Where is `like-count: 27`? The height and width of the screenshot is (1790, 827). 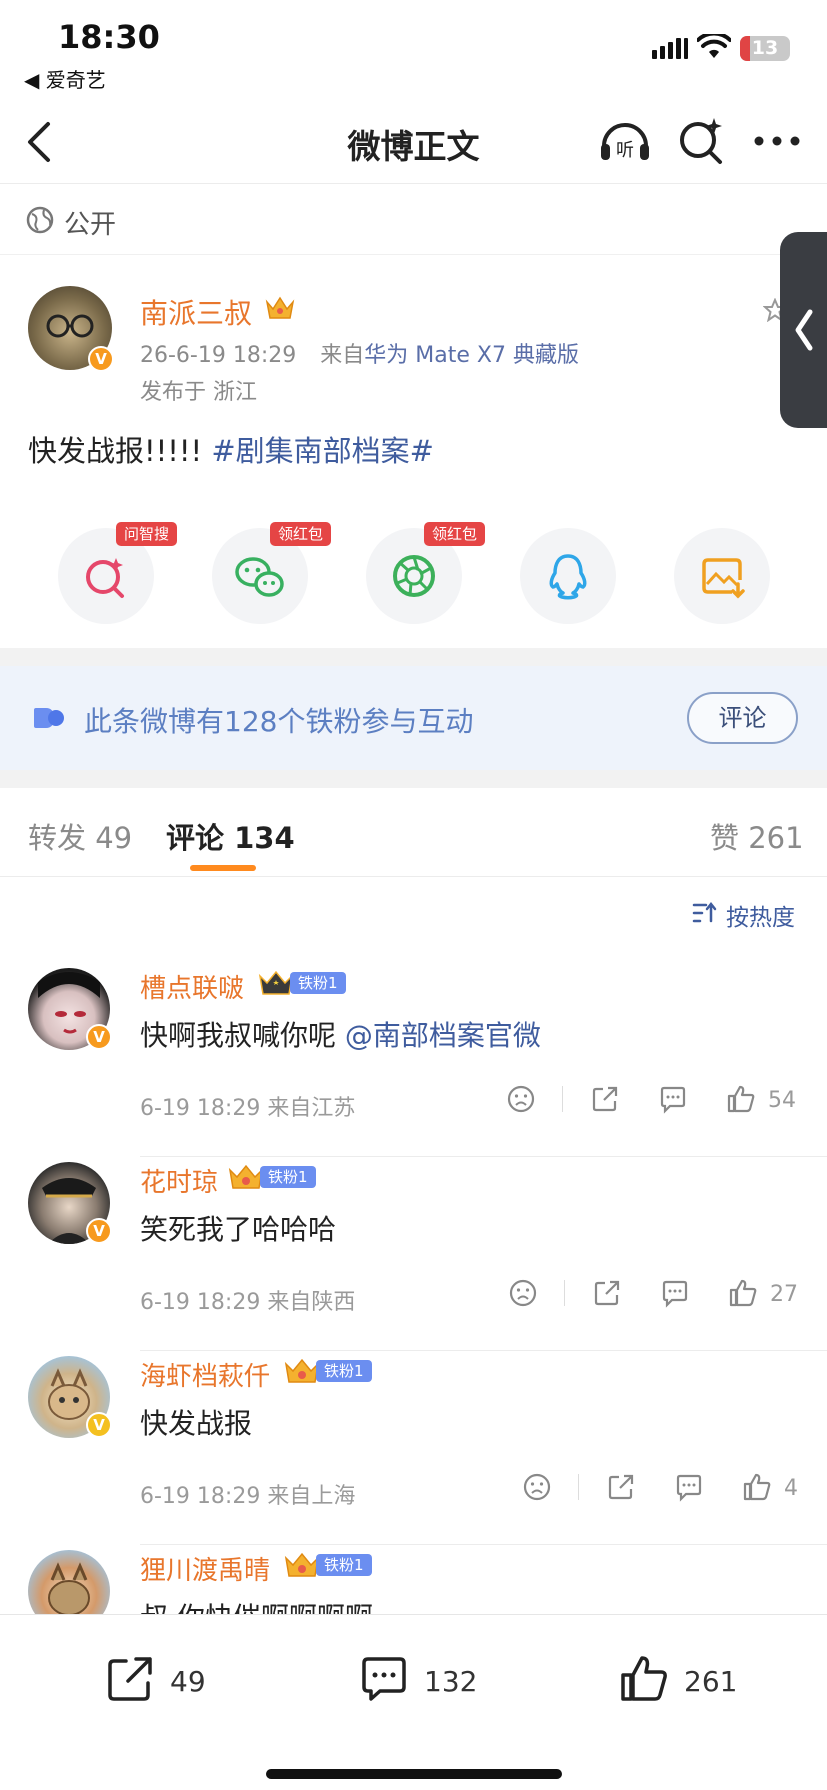 like-count: 27 is located at coordinates (784, 1294).